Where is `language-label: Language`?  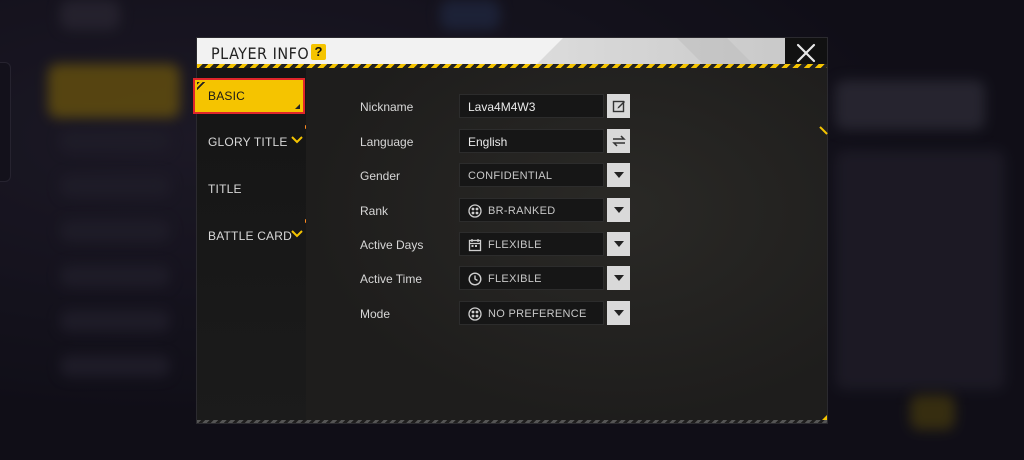
language-label: Language is located at coordinates (387, 142).